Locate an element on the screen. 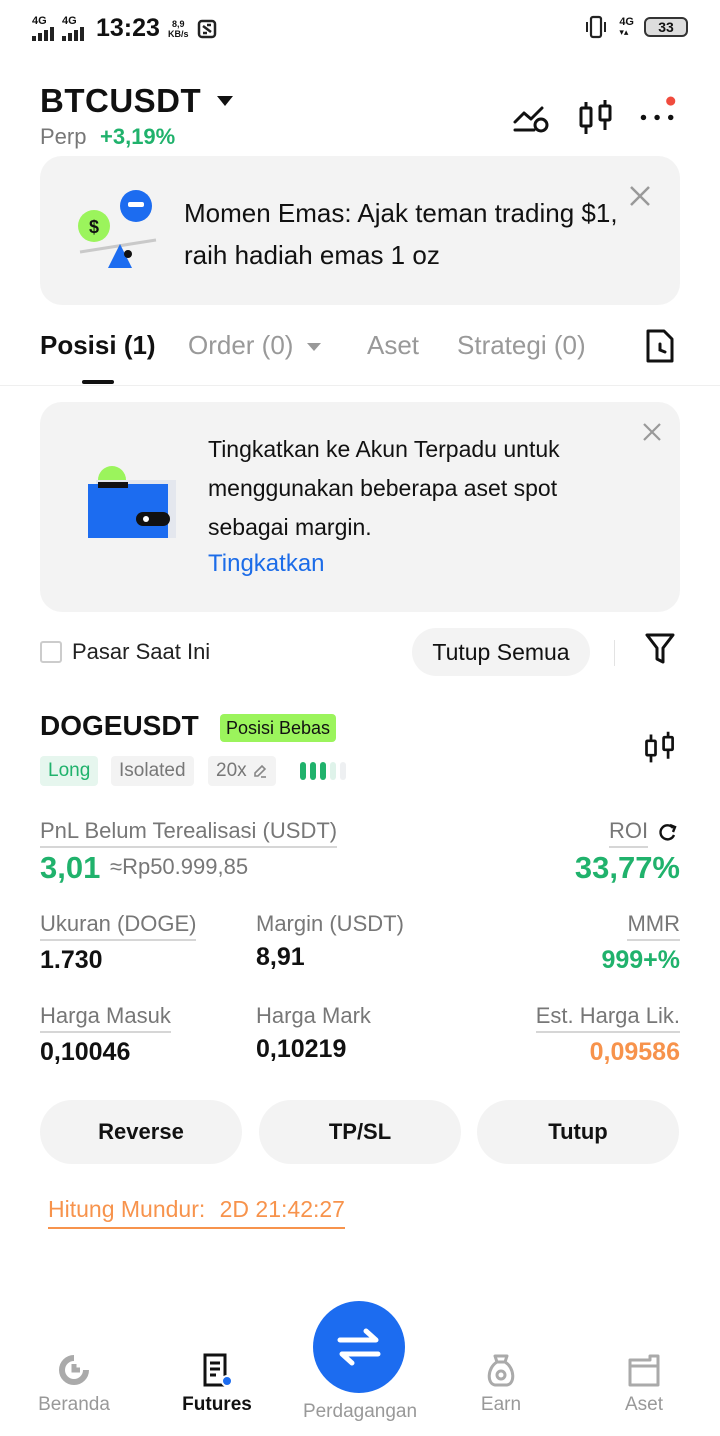  nav-assets: Aset is located at coordinates (644, 1384).